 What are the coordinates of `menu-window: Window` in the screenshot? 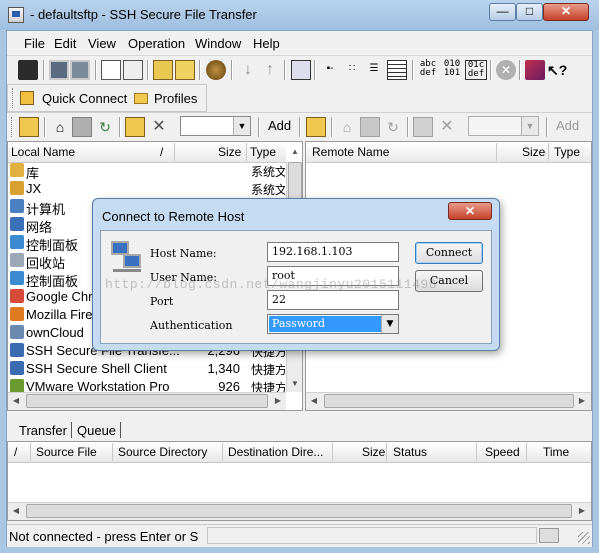 It's located at (218, 43).